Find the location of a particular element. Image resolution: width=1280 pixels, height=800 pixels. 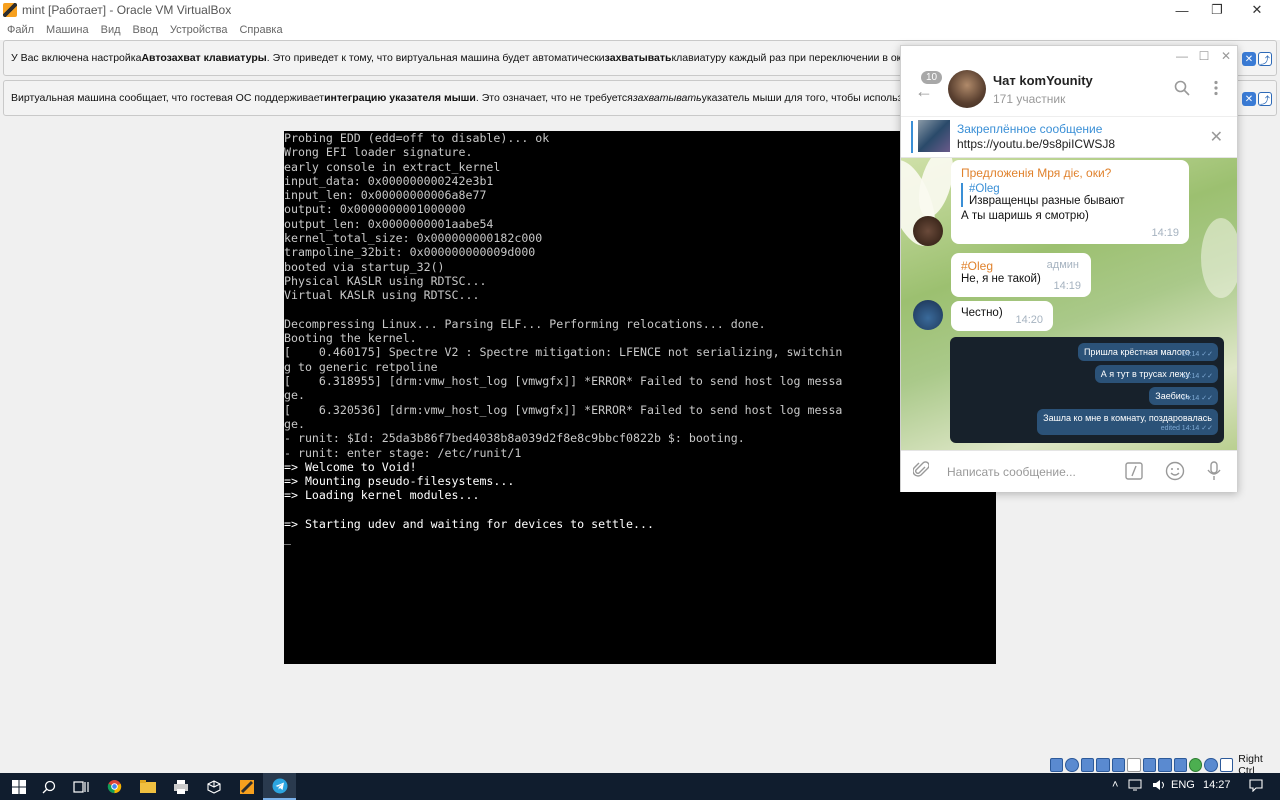

shared-folders-icon is located at coordinates (1134, 765).